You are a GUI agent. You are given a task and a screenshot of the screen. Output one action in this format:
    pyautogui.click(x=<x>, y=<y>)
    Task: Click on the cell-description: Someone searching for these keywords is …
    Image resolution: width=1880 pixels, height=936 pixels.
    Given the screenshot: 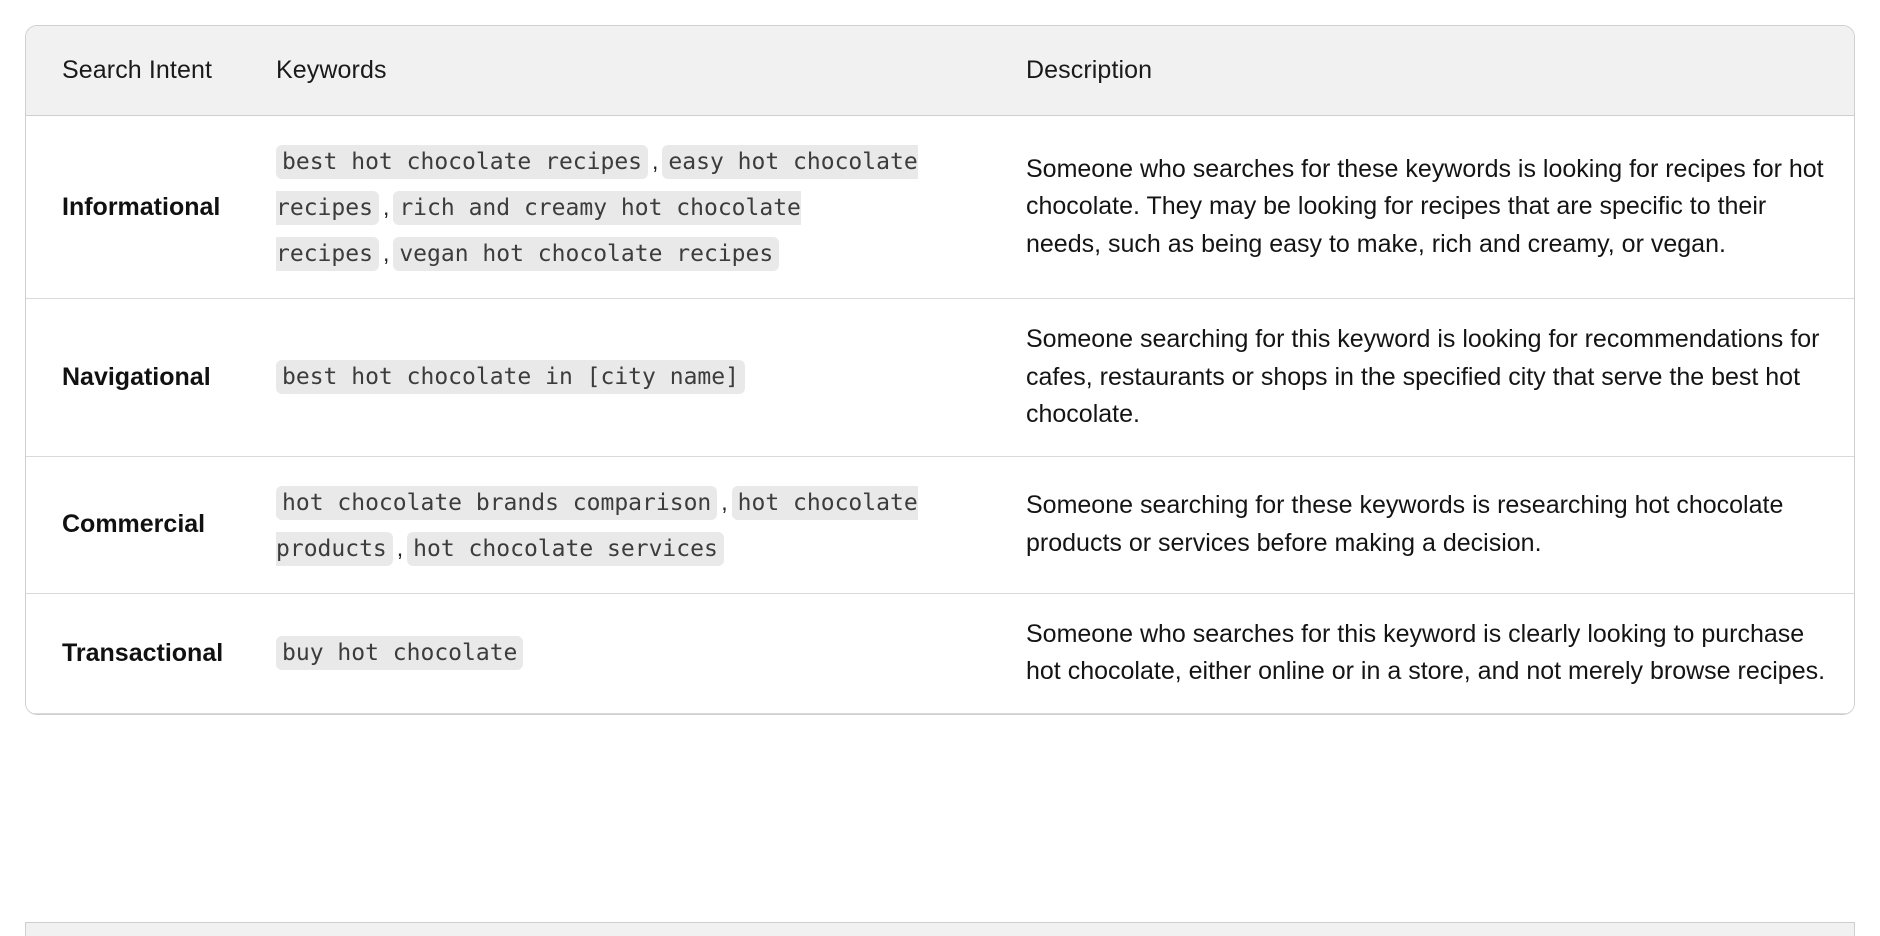 What is the action you would take?
    pyautogui.click(x=1435, y=524)
    